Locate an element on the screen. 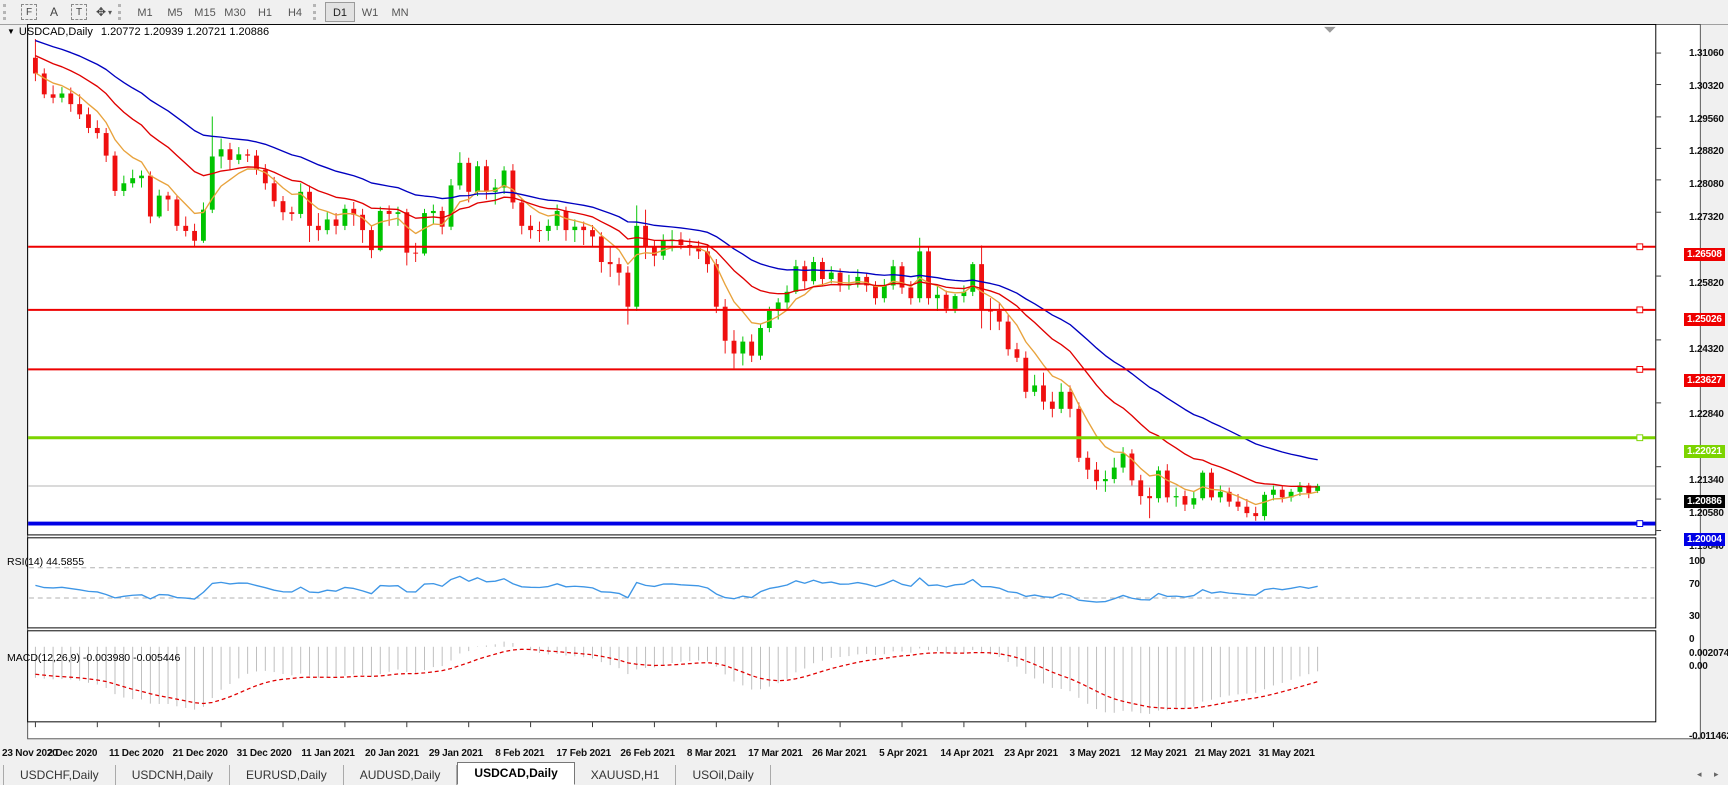 The image size is (1728, 785). price-tick-label: 1.31060 is located at coordinates (1706, 53).